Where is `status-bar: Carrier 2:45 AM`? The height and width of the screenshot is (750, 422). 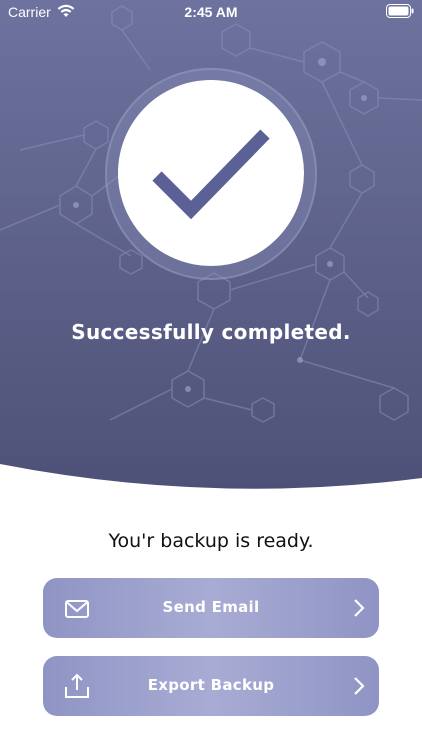 status-bar: Carrier 2:45 AM is located at coordinates (211, 12).